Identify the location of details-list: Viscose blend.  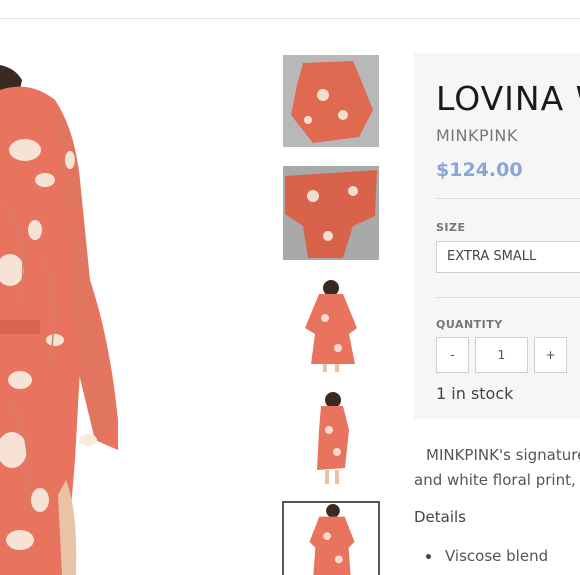
(487, 556).